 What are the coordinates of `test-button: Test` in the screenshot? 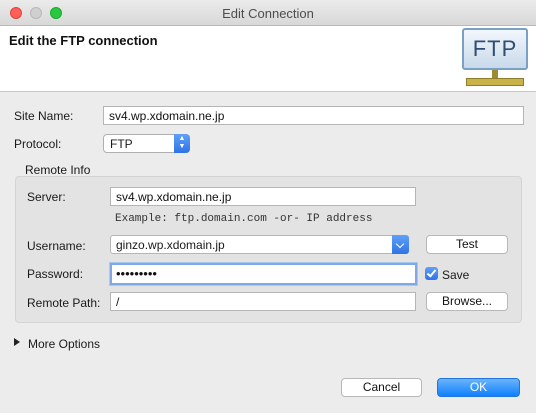 It's located at (467, 244).